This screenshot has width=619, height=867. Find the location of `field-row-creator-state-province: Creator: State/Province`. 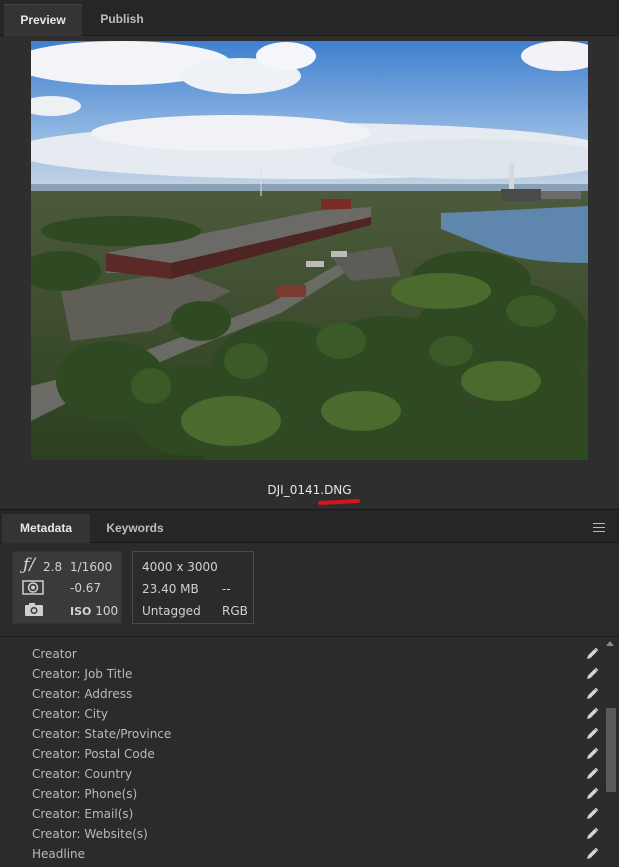

field-row-creator-state-province: Creator: State/Province is located at coordinates (301, 734).